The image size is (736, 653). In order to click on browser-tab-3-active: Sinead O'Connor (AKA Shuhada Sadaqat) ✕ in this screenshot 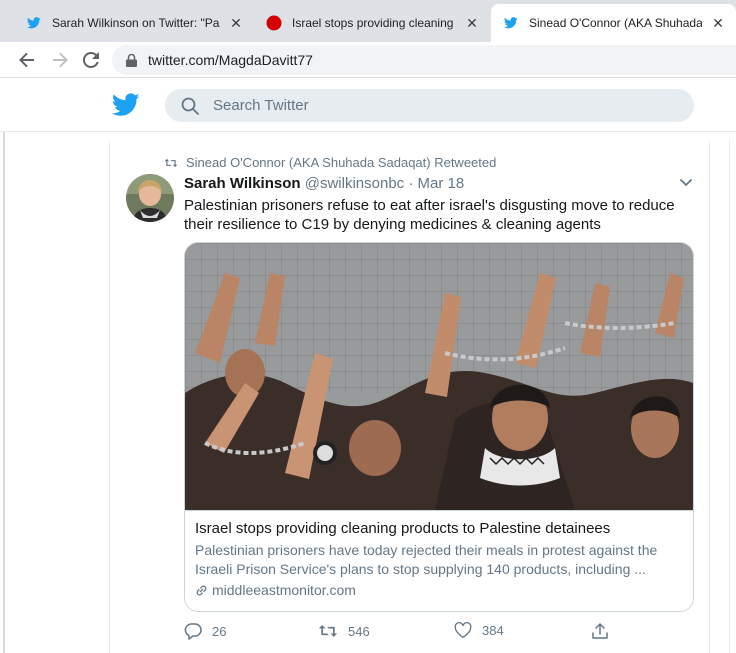, I will do `click(613, 23)`.